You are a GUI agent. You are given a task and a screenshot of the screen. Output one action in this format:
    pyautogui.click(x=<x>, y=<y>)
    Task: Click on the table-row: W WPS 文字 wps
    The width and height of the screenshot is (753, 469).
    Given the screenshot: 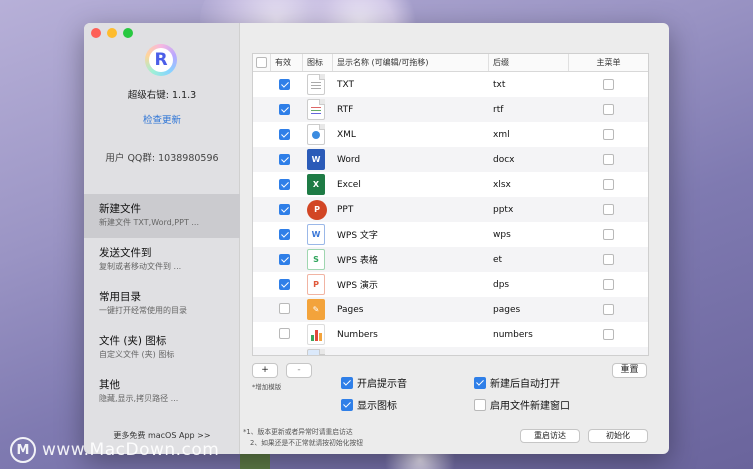 What is the action you would take?
    pyautogui.click(x=450, y=234)
    